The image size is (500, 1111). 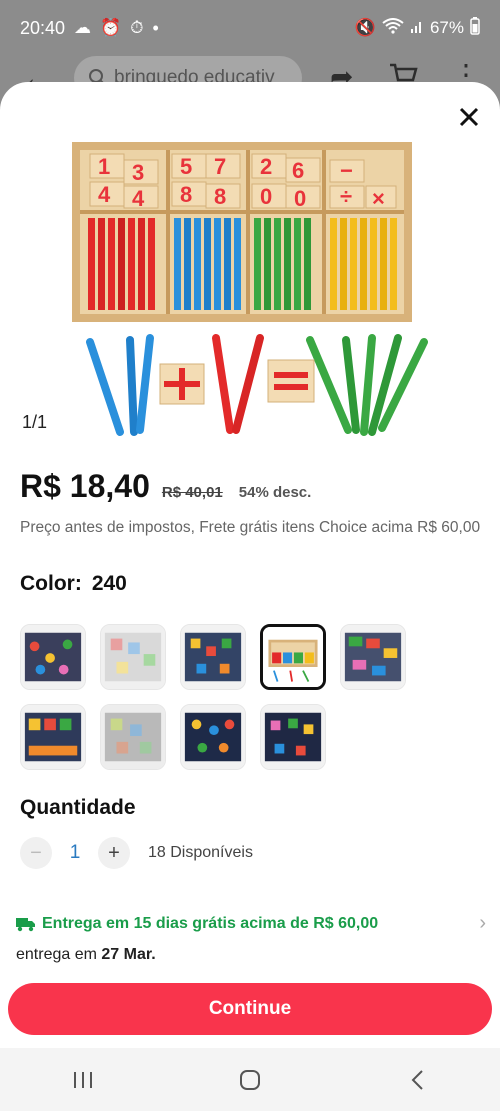 I want to click on continue-button: Continue, so click(x=250, y=1009).